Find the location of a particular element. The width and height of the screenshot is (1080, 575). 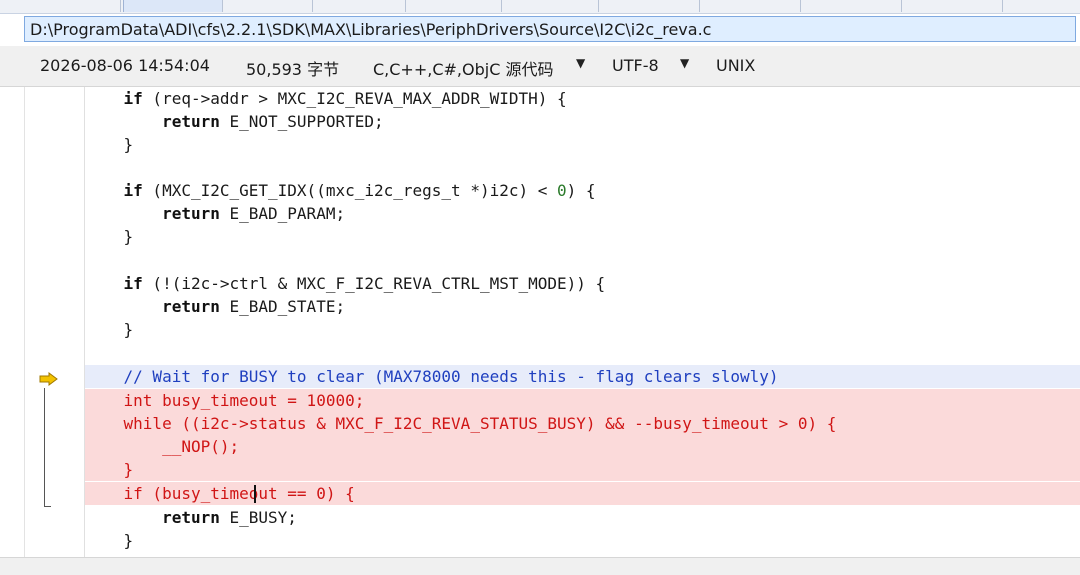

gutter-divider is located at coordinates (24, 322).